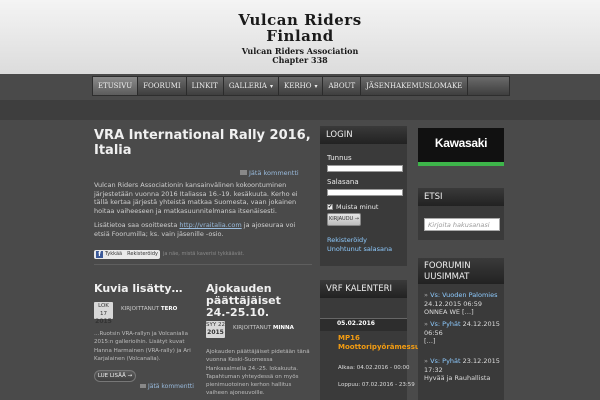 Image resolution: width=600 pixels, height=400 pixels. I want to click on remember-me: ✔ Muista minut, so click(352, 207).